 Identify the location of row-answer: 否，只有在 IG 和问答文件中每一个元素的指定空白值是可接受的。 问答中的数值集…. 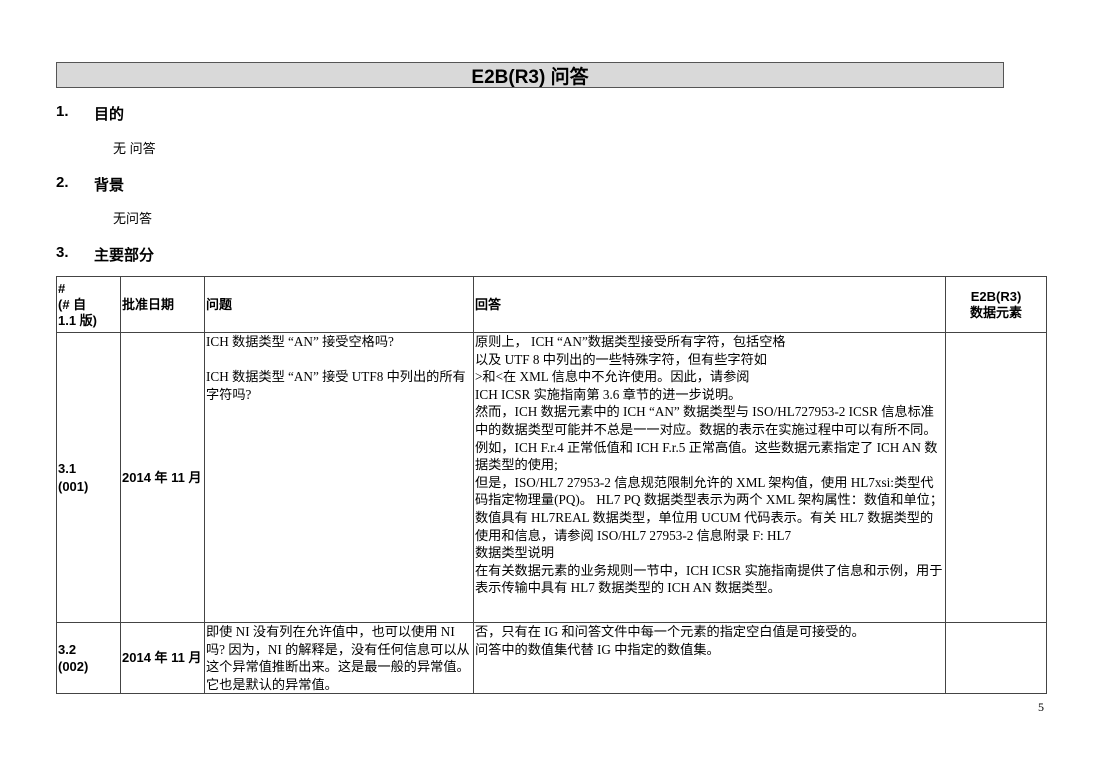
(709, 658).